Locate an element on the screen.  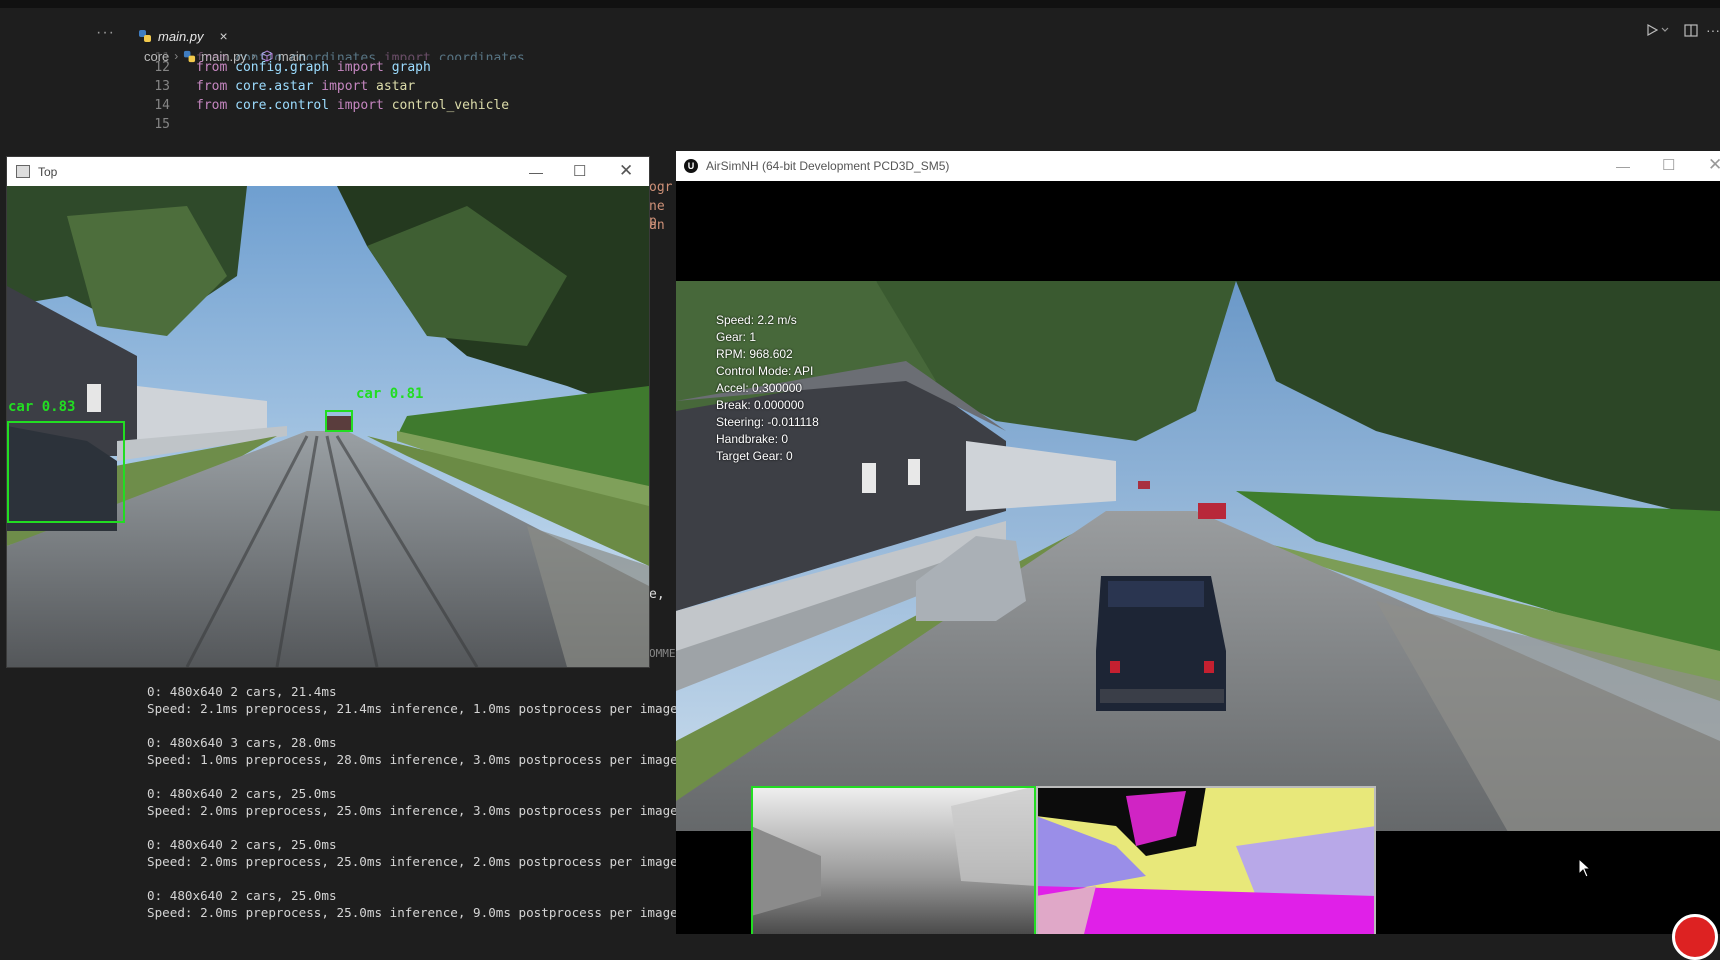
editor-more-icon: ··· is located at coordinates (1713, 30).